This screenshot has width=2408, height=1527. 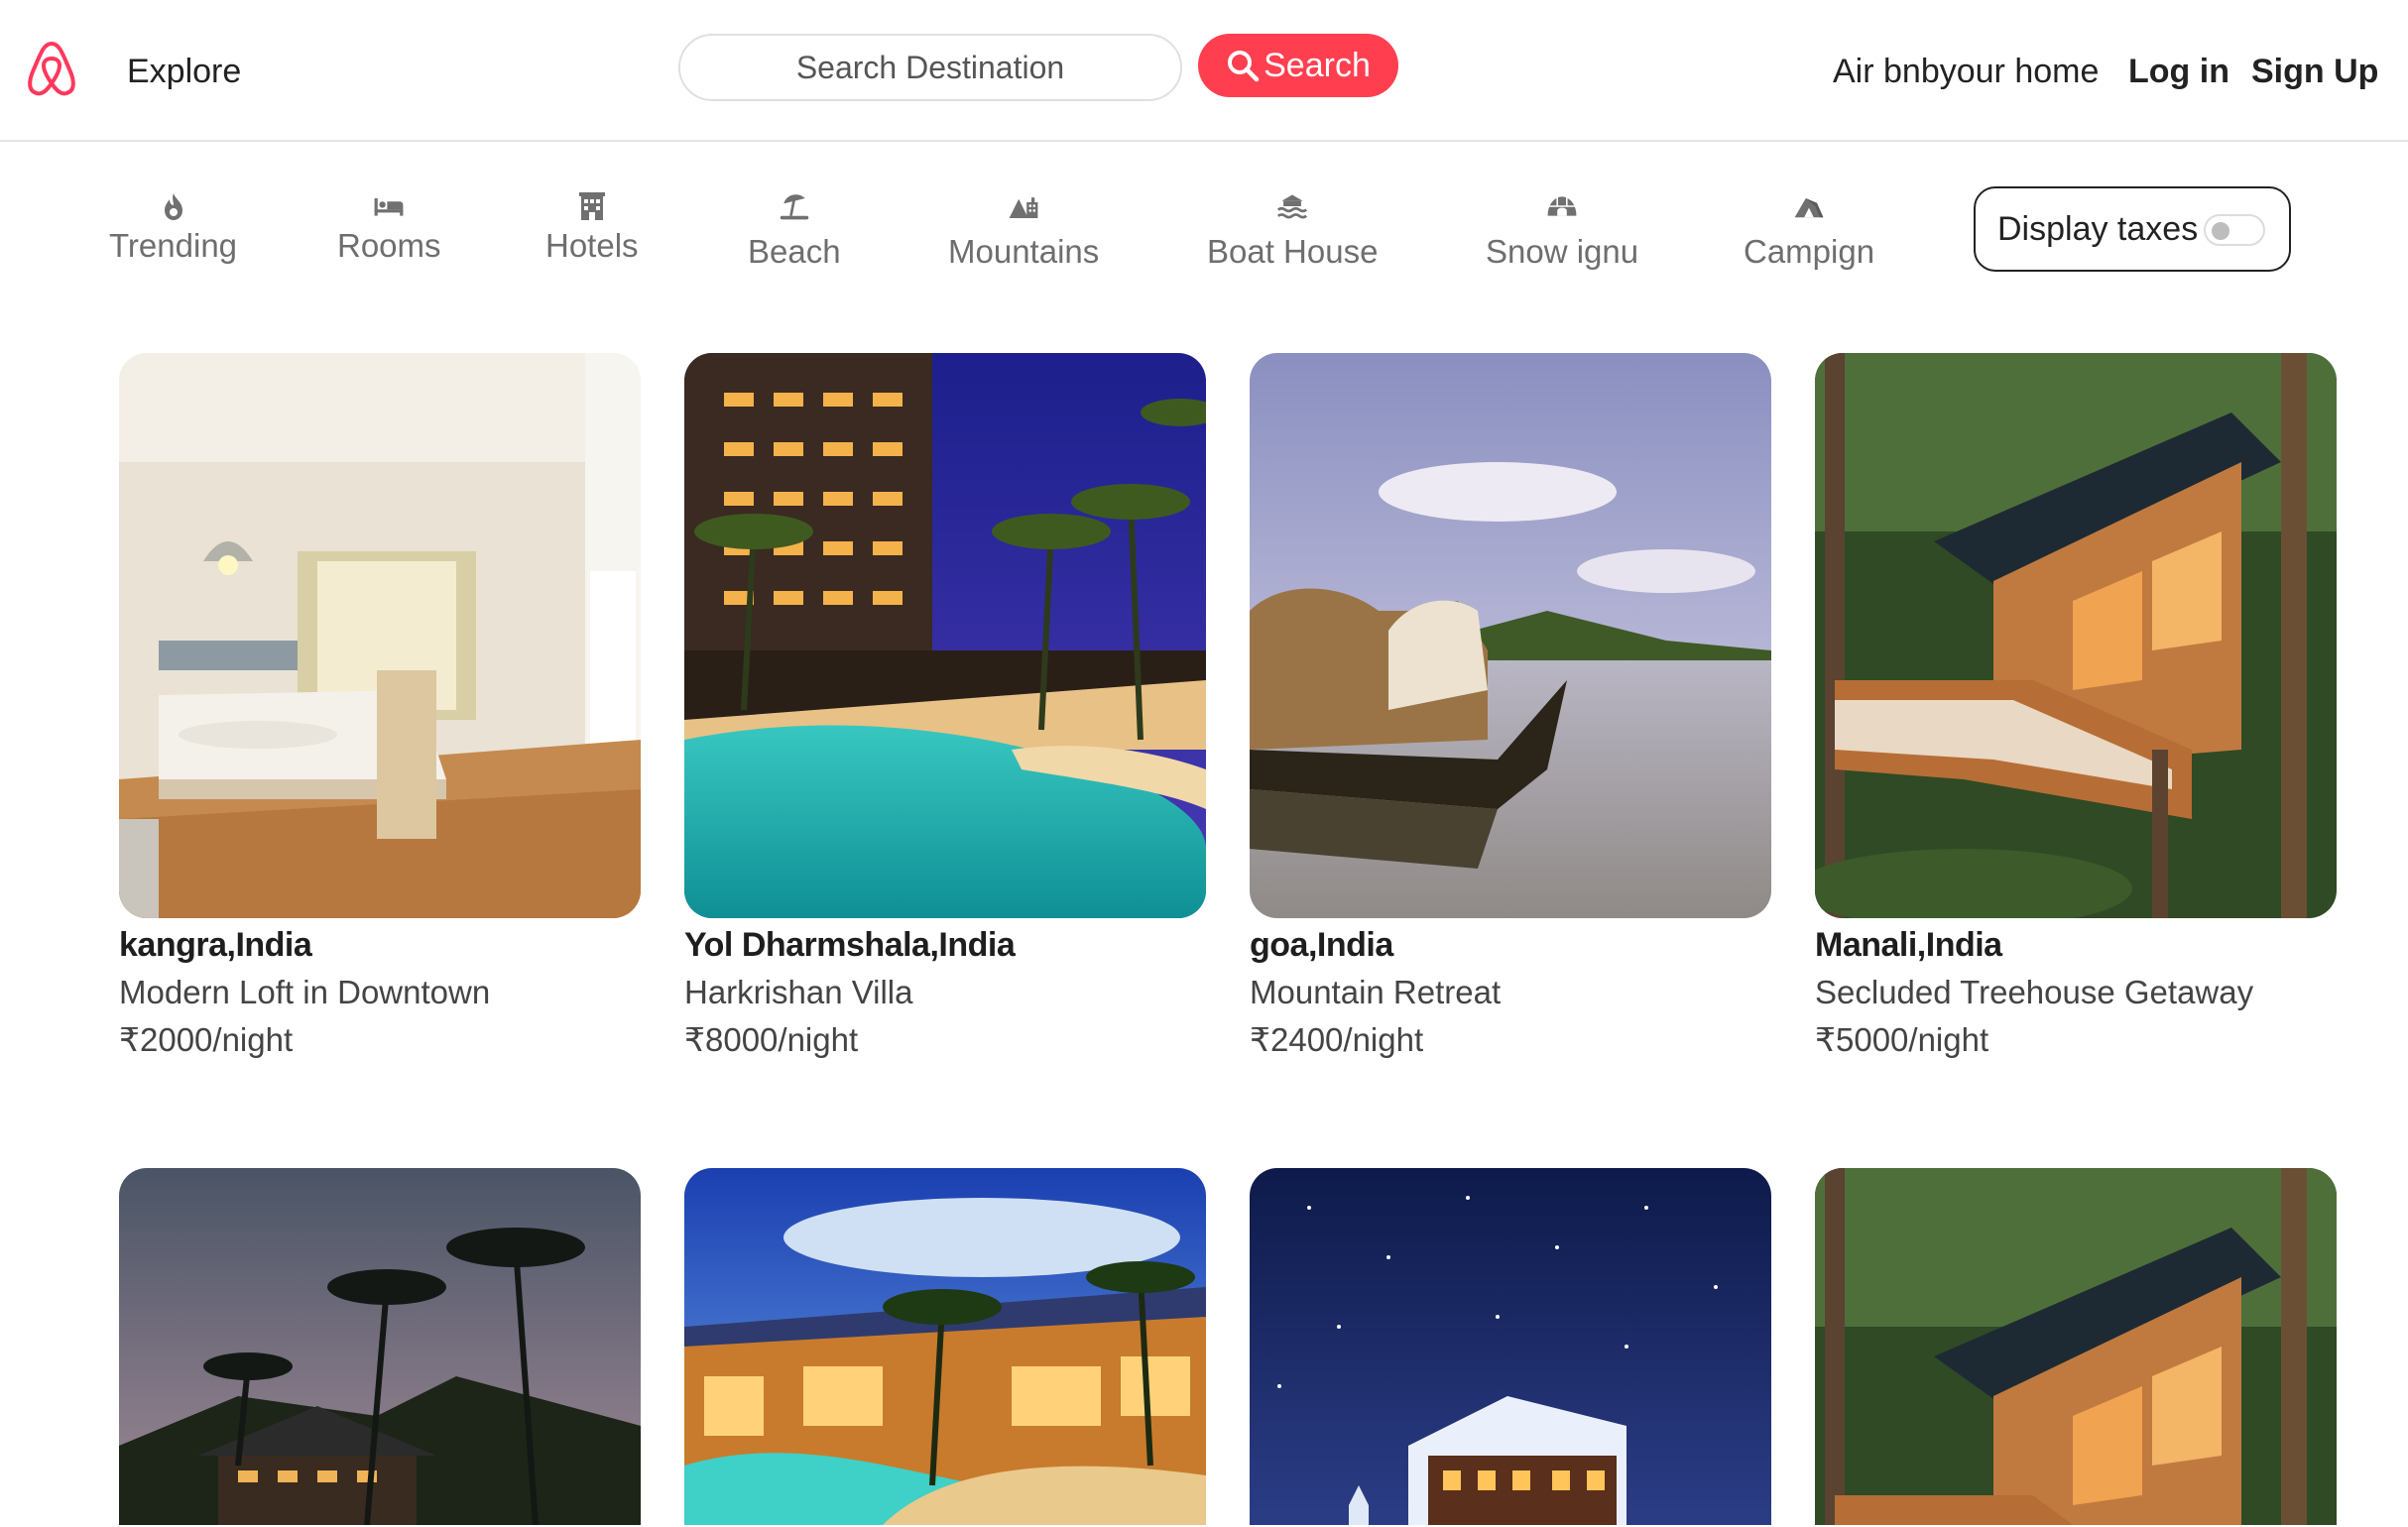 I want to click on filter-rooms: Rooms, so click(x=389, y=228).